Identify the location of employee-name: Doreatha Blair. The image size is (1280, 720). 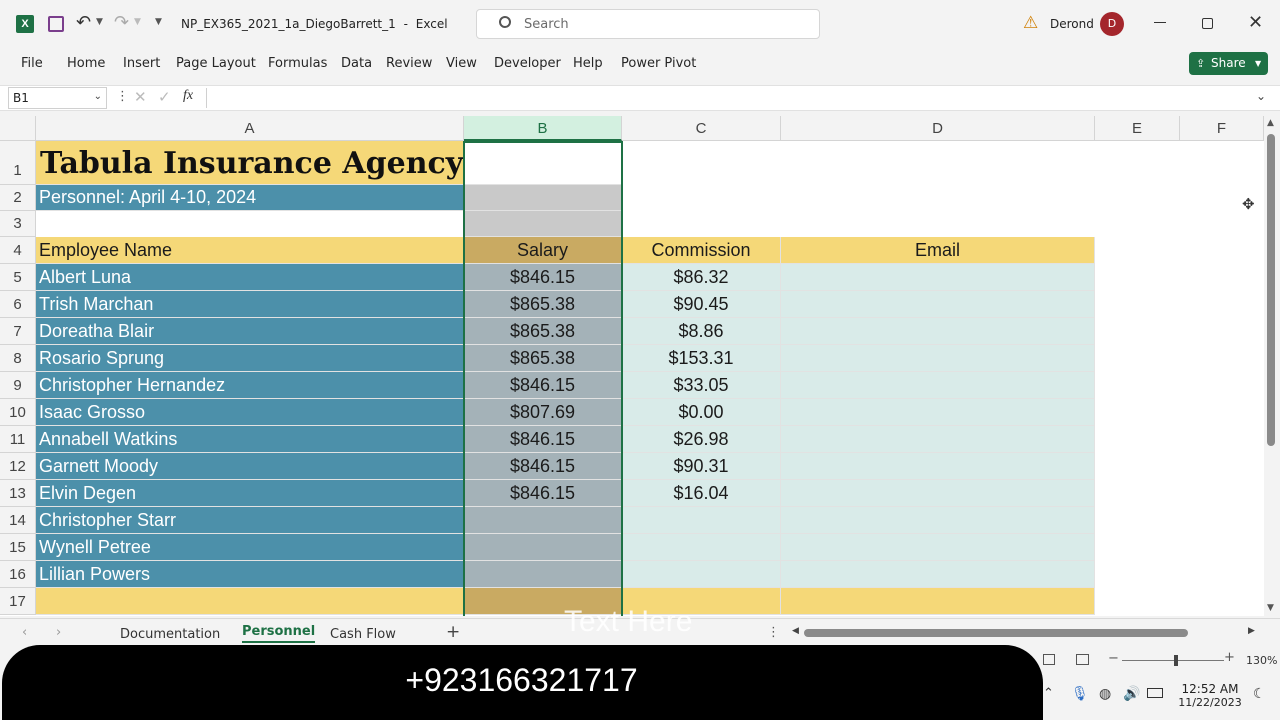
(250, 331).